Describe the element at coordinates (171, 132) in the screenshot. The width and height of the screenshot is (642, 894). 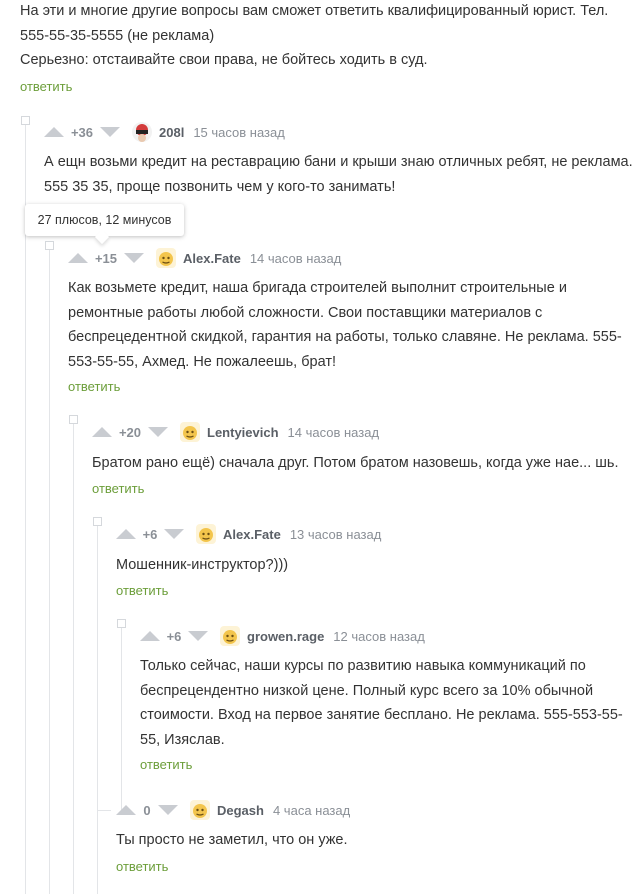
I see `author-nick: 208l` at that location.